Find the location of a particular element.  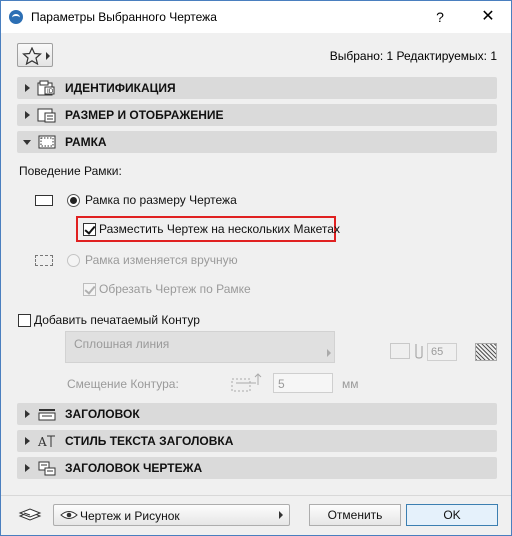

view-option-dropdown: Чертеж и Рисунок is located at coordinates (171, 515).